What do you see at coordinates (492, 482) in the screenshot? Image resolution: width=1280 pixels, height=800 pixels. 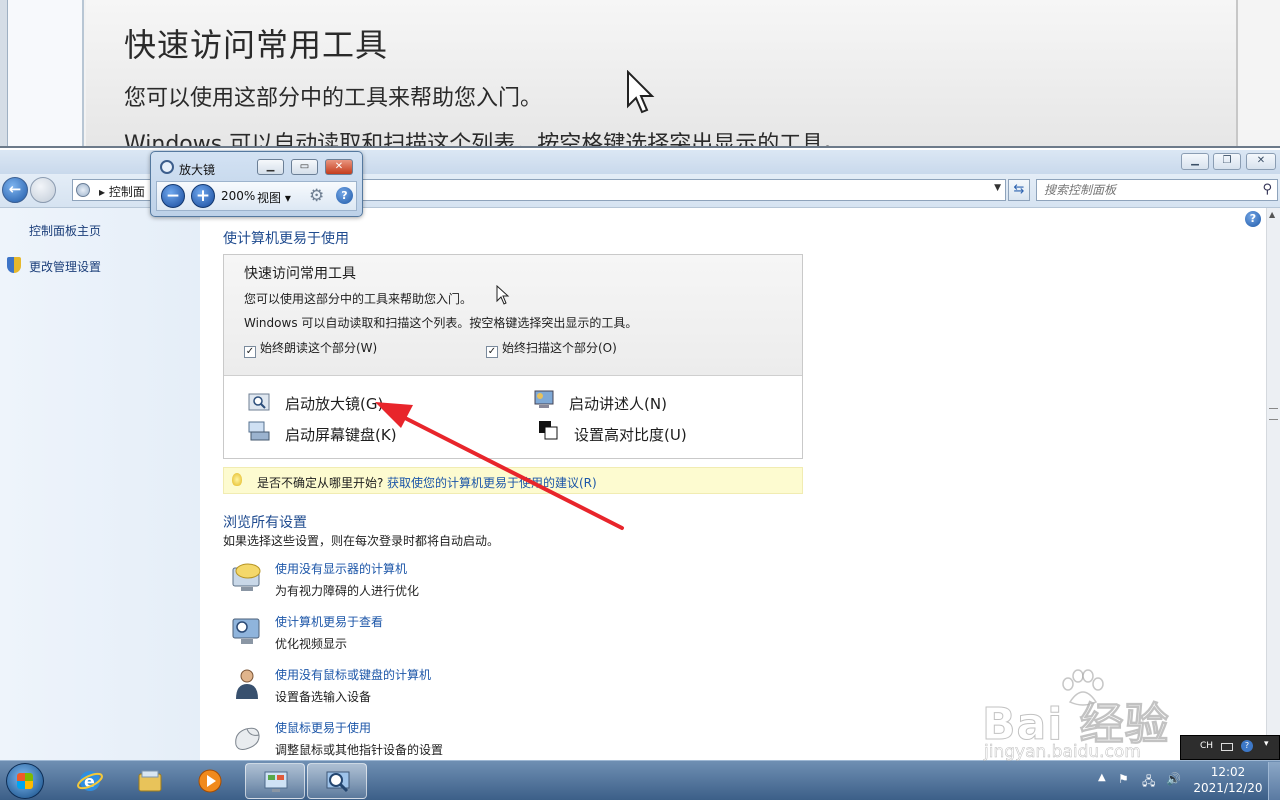 I see `suggestion-link: 获取使您的计算机更易于使用的建议(R)` at bounding box center [492, 482].